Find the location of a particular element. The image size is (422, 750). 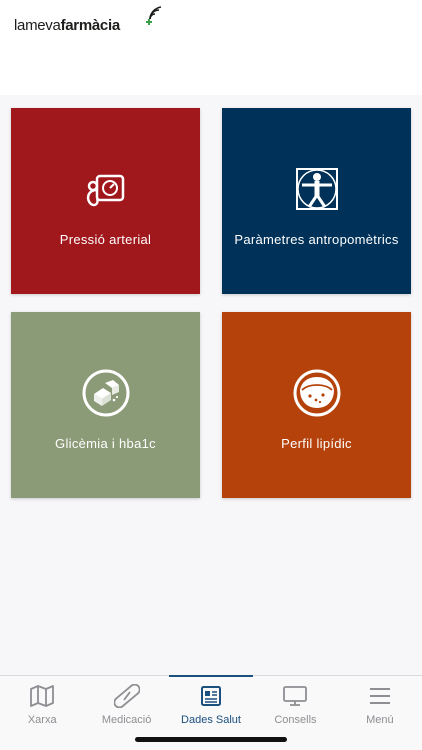

app-logo: lamevafarmàcia is located at coordinates (88, 21).